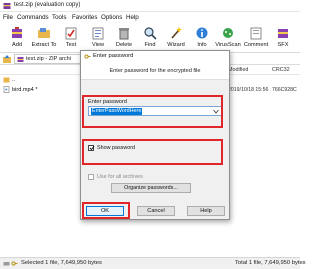  I want to click on checkbox-box, so click(91, 177).